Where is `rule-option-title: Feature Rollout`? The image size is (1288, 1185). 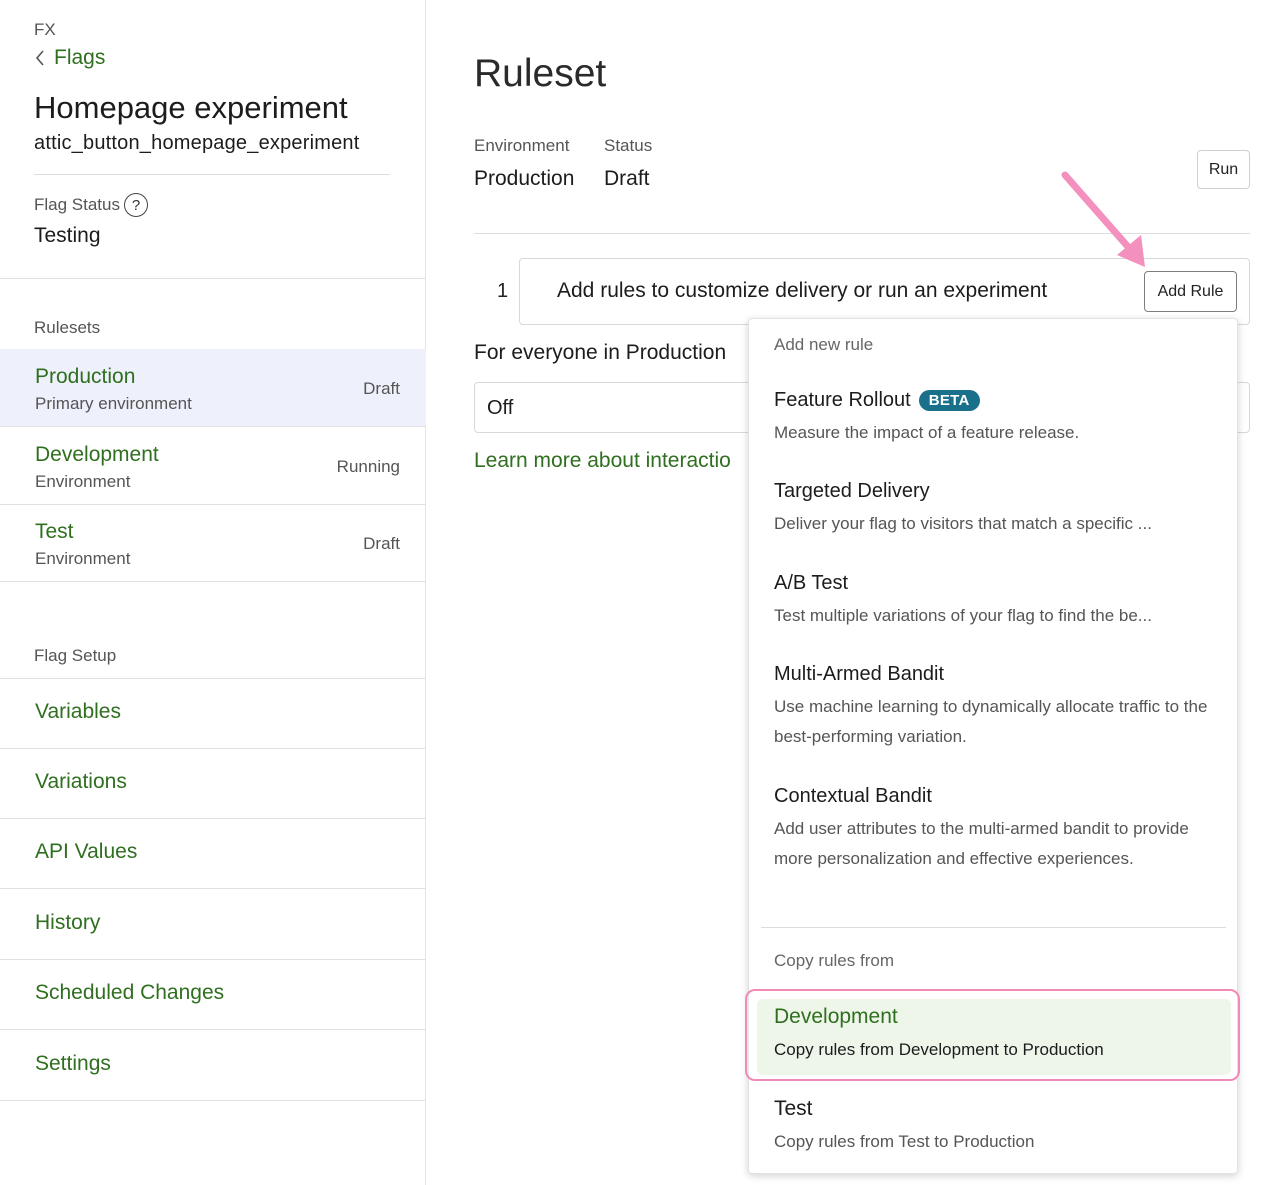 rule-option-title: Feature Rollout is located at coordinates (842, 400).